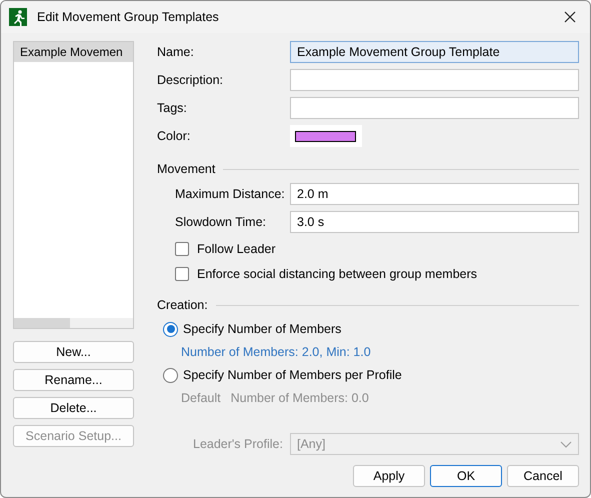 The width and height of the screenshot is (591, 498). What do you see at coordinates (434, 194) in the screenshot?
I see `text-field: 2.0 m` at bounding box center [434, 194].